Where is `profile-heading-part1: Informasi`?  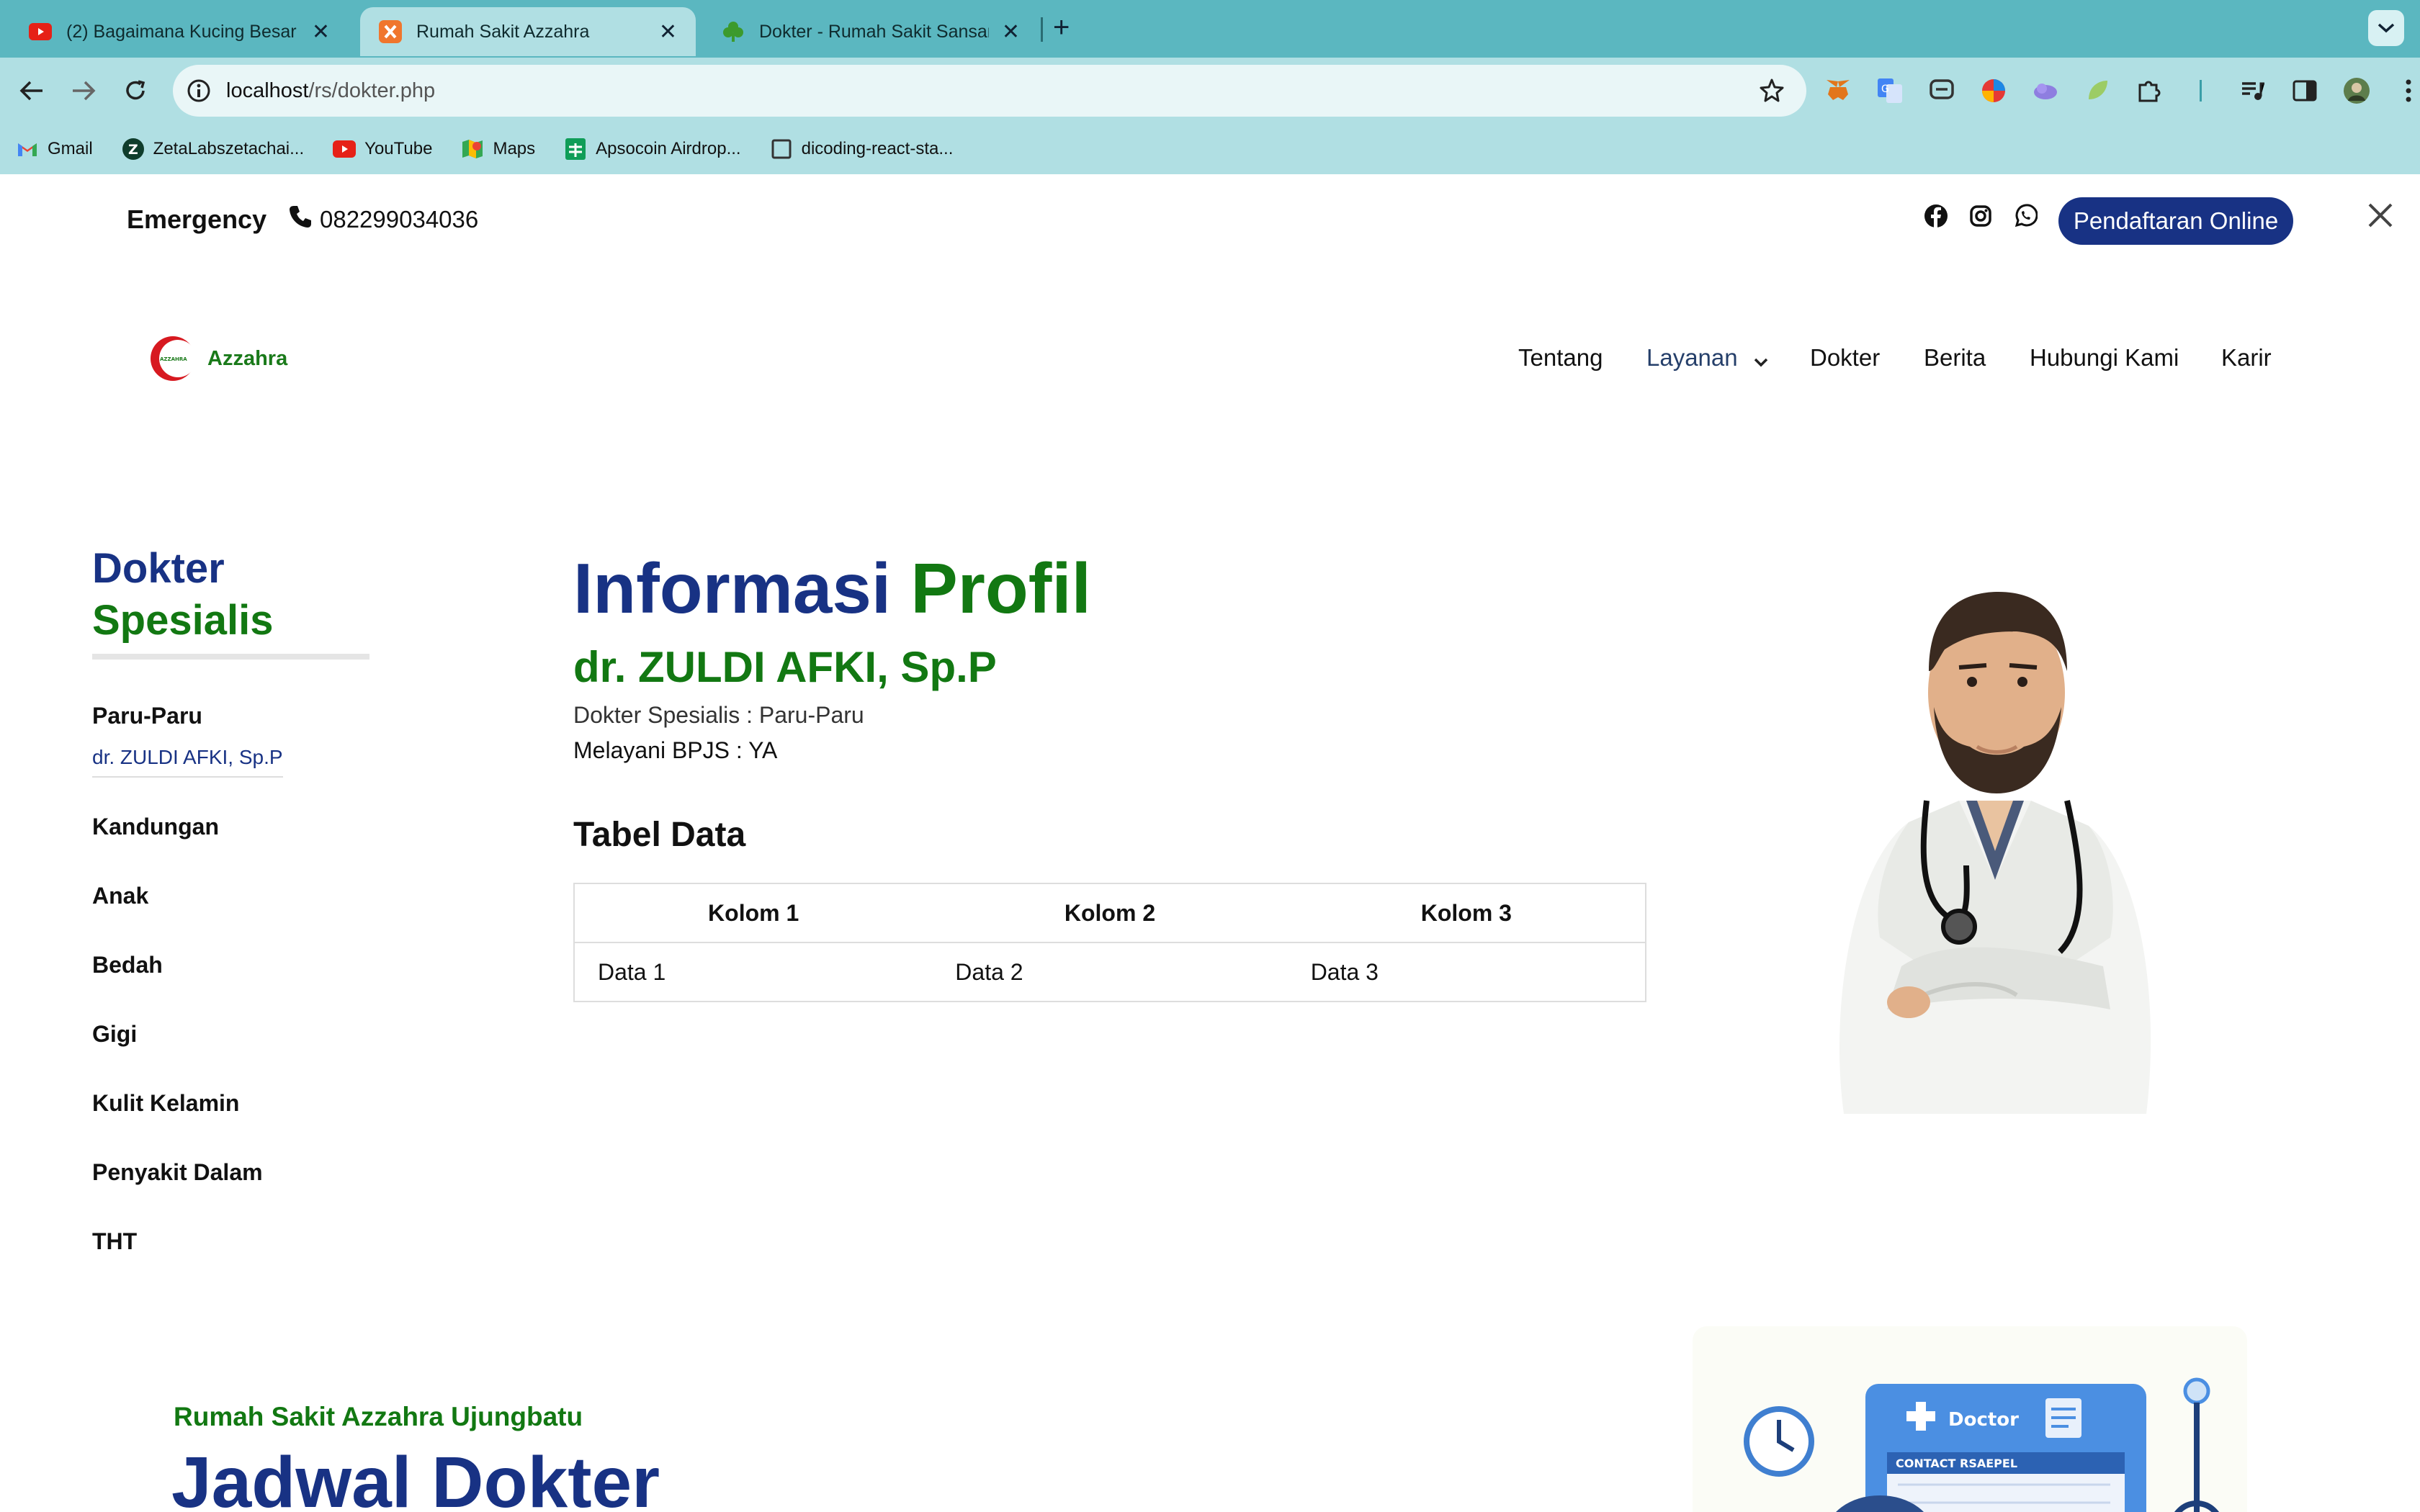 profile-heading-part1: Informasi is located at coordinates (732, 588).